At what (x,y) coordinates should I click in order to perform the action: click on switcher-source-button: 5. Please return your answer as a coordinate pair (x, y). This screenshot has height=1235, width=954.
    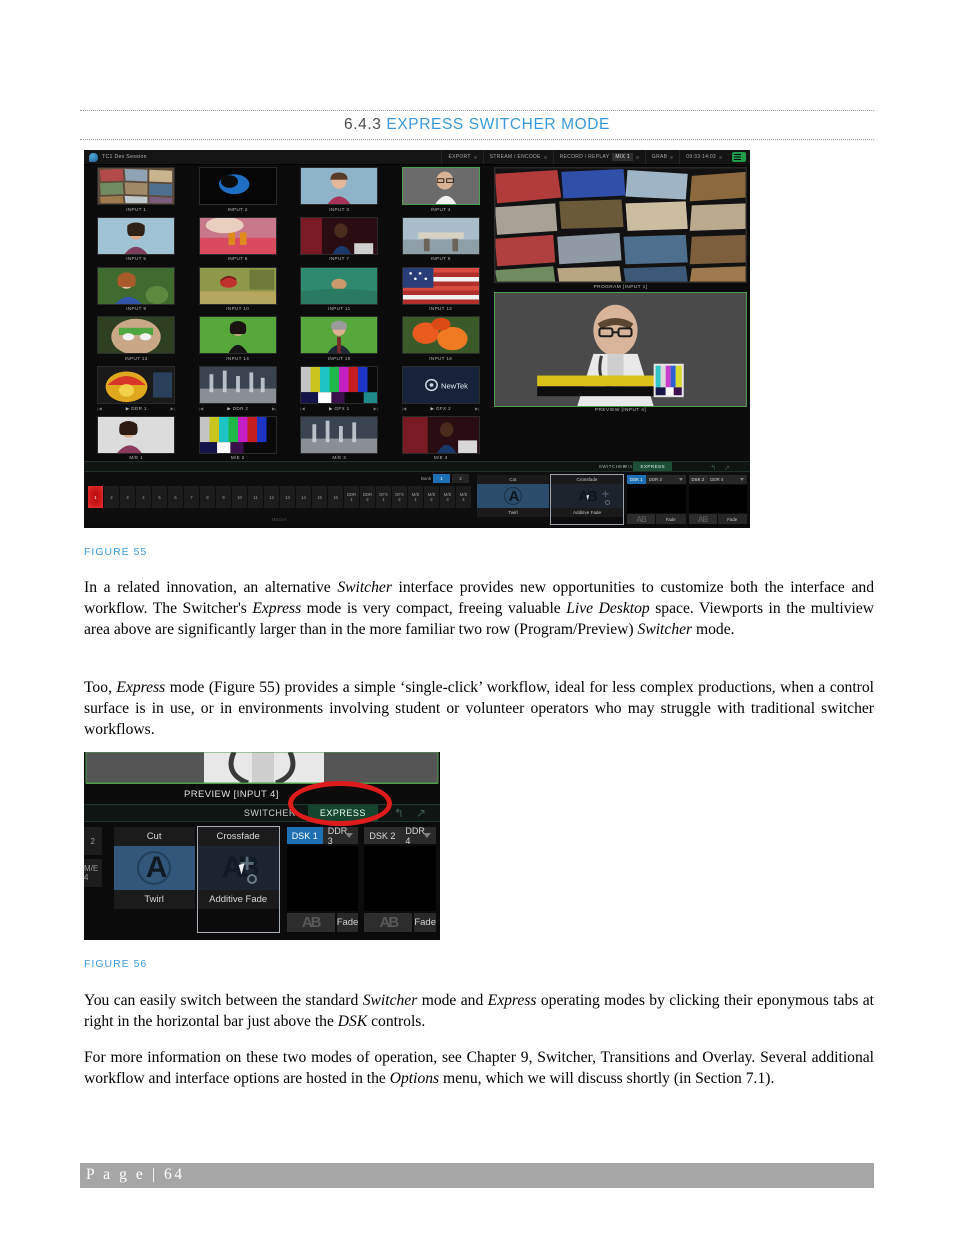
    Looking at the image, I should click on (159, 497).